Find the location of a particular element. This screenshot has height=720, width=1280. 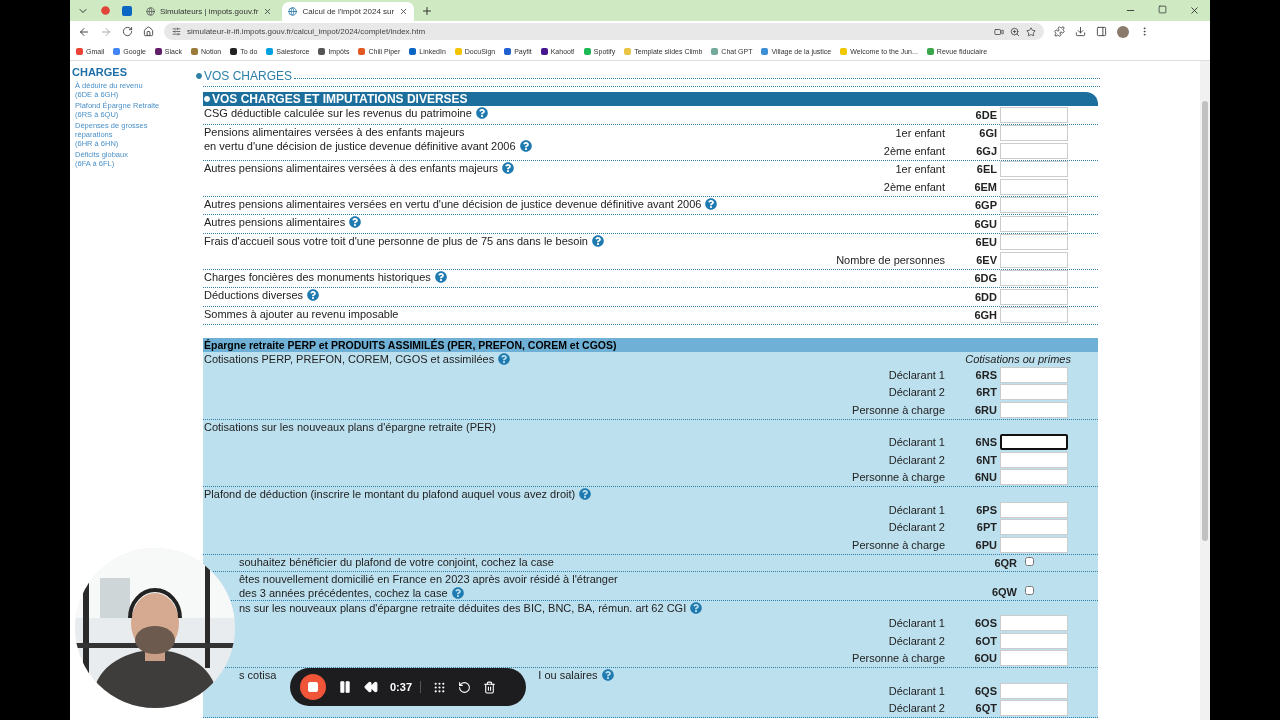

box-code: 6RS is located at coordinates (986, 374).